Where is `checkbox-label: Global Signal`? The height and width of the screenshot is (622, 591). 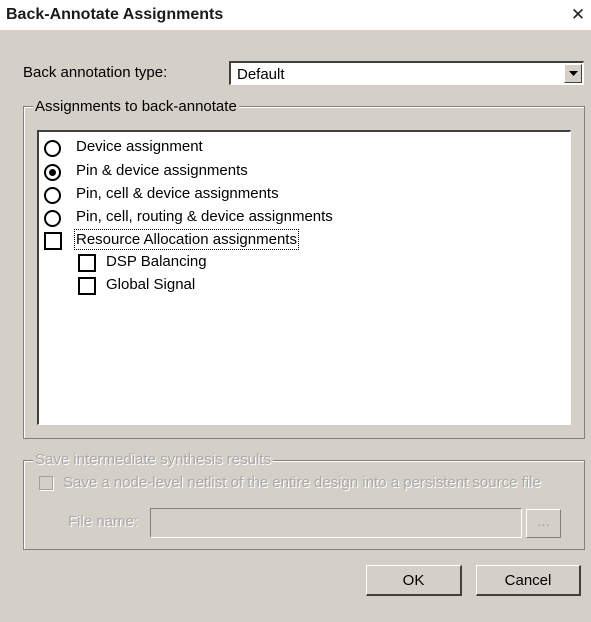
checkbox-label: Global Signal is located at coordinates (151, 284).